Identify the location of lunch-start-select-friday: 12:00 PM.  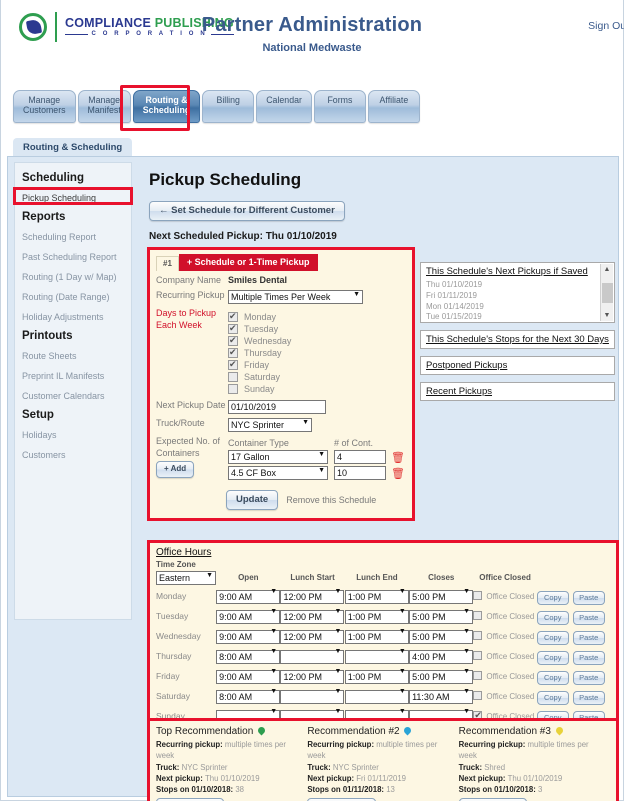
(312, 677).